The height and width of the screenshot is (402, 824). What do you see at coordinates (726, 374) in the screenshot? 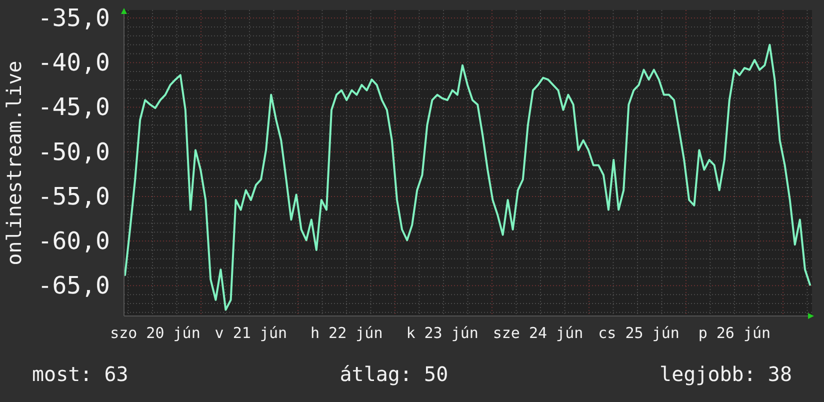
I see `stat-text: legjobb: 38` at bounding box center [726, 374].